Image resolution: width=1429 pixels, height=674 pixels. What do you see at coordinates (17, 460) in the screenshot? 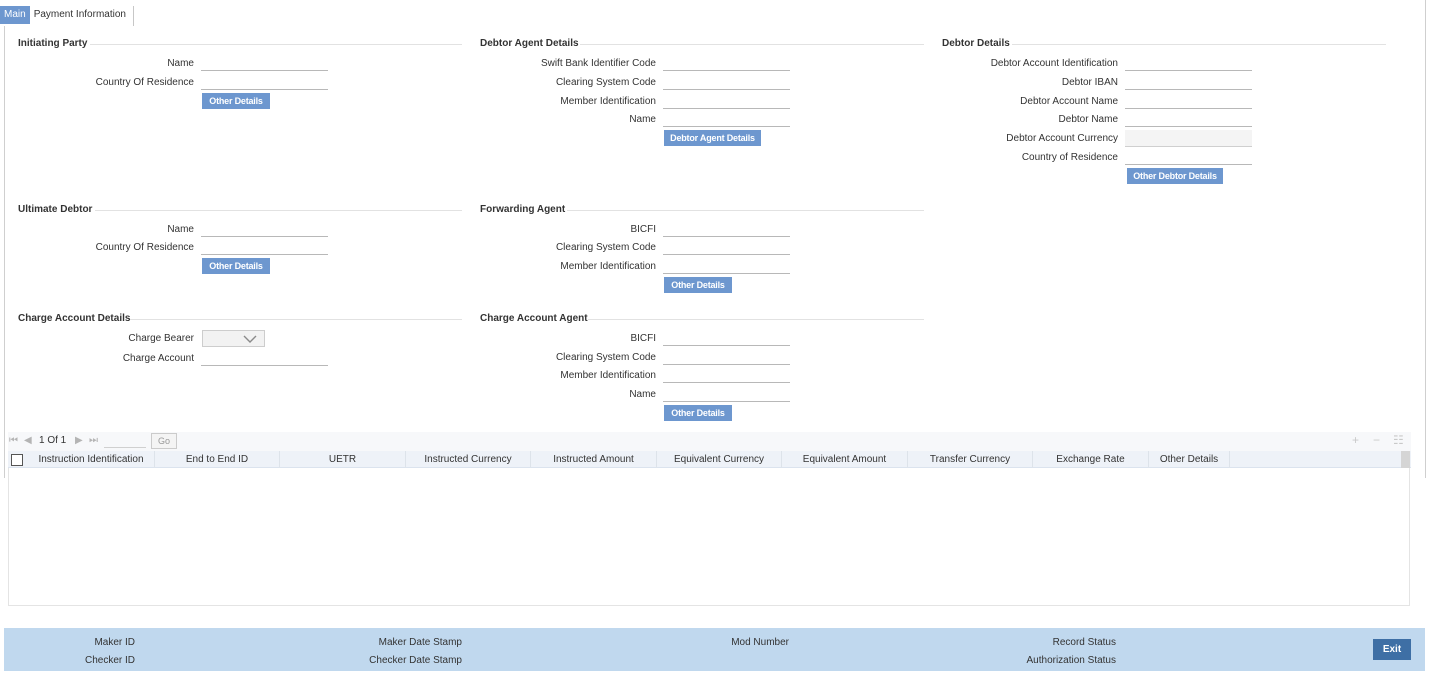
I see `select-all-checkbox` at bounding box center [17, 460].